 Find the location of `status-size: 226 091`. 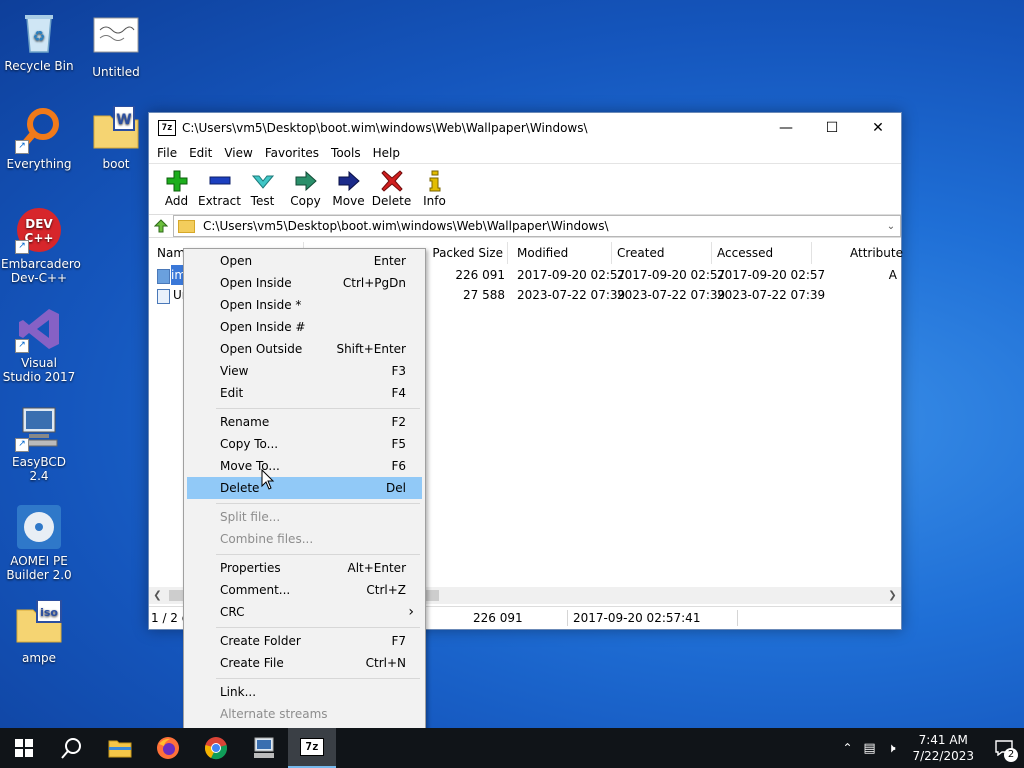

status-size: 226 091 is located at coordinates (498, 618).